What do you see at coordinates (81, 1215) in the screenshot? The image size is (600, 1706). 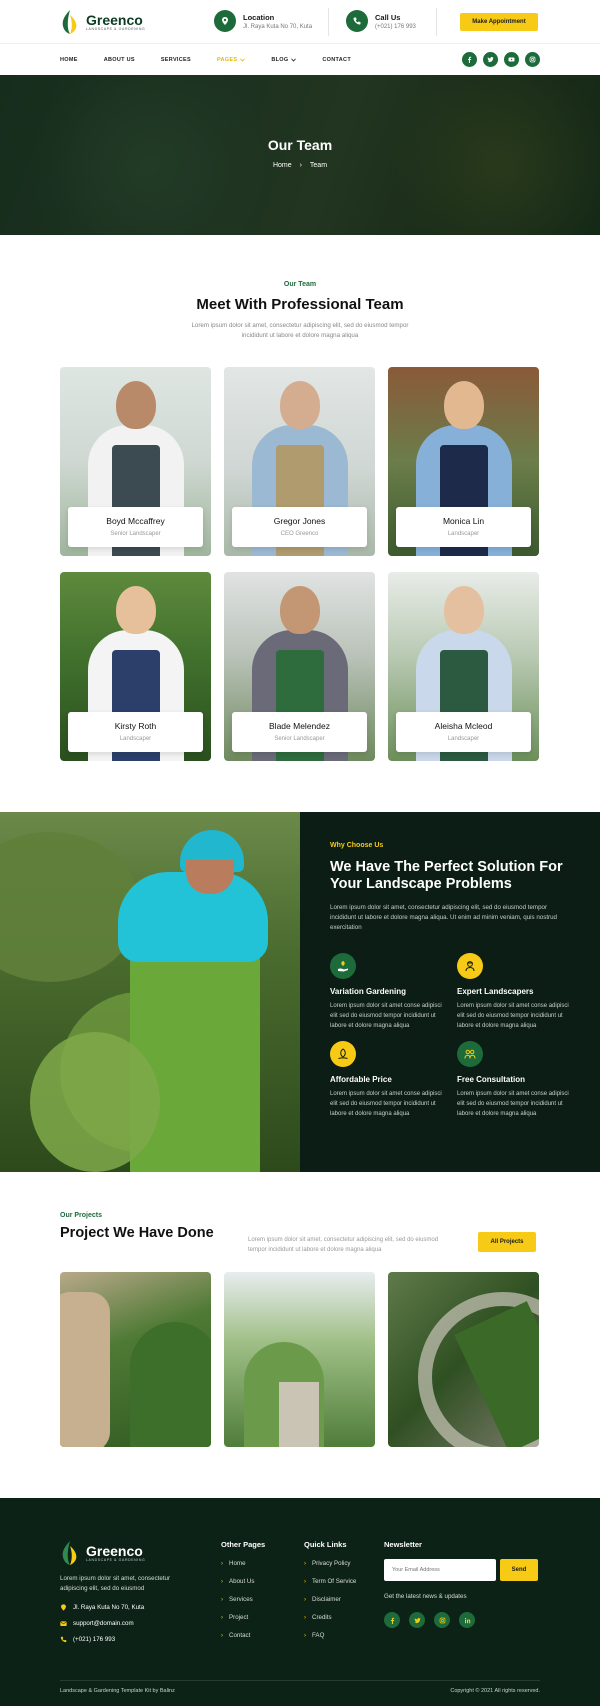 I see `projects-eyebrow: Our Projects` at bounding box center [81, 1215].